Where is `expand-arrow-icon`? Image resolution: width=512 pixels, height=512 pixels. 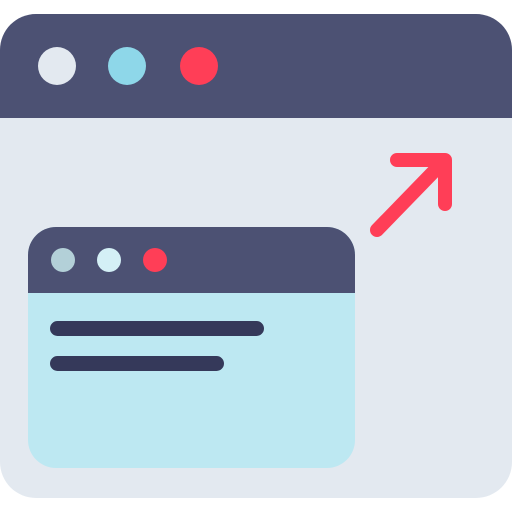
expand-arrow-icon is located at coordinates (413, 196).